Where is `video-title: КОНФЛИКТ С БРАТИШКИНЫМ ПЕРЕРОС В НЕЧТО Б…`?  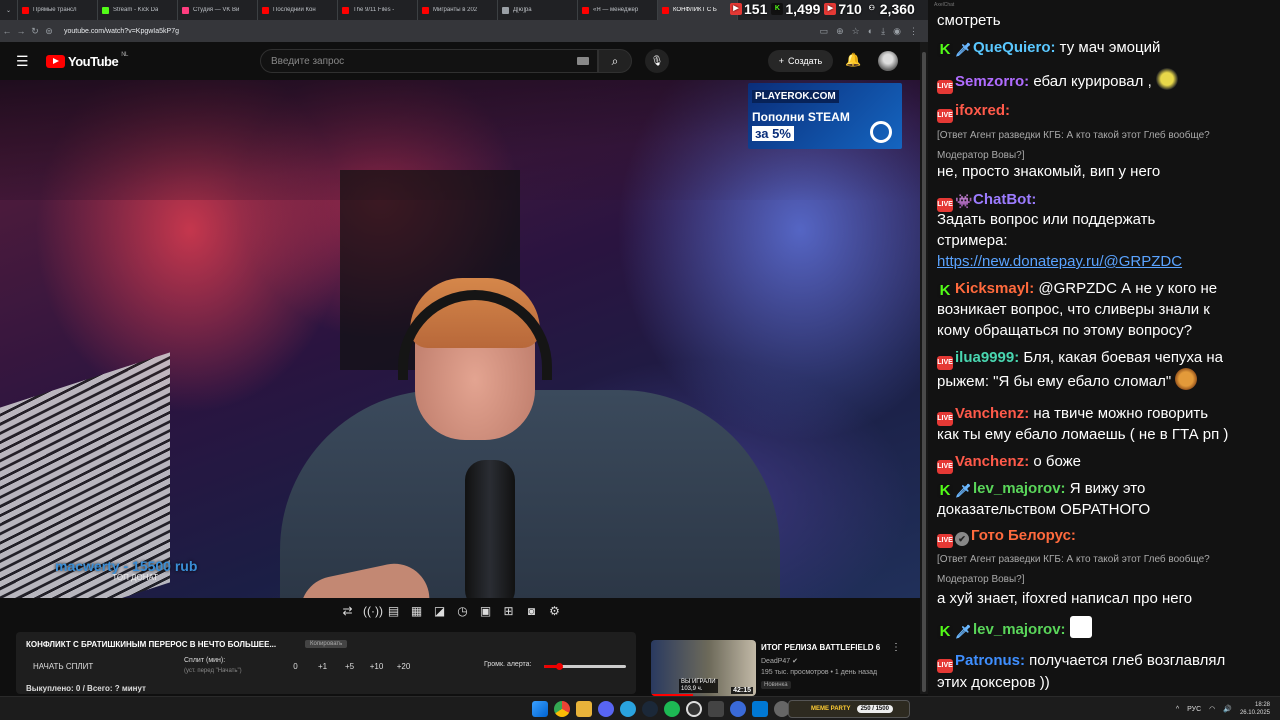 video-title: КОНФЛИКТ С БРАТИШКИНЫМ ПЕРЕРОС В НЕЧТО Б… is located at coordinates (151, 644).